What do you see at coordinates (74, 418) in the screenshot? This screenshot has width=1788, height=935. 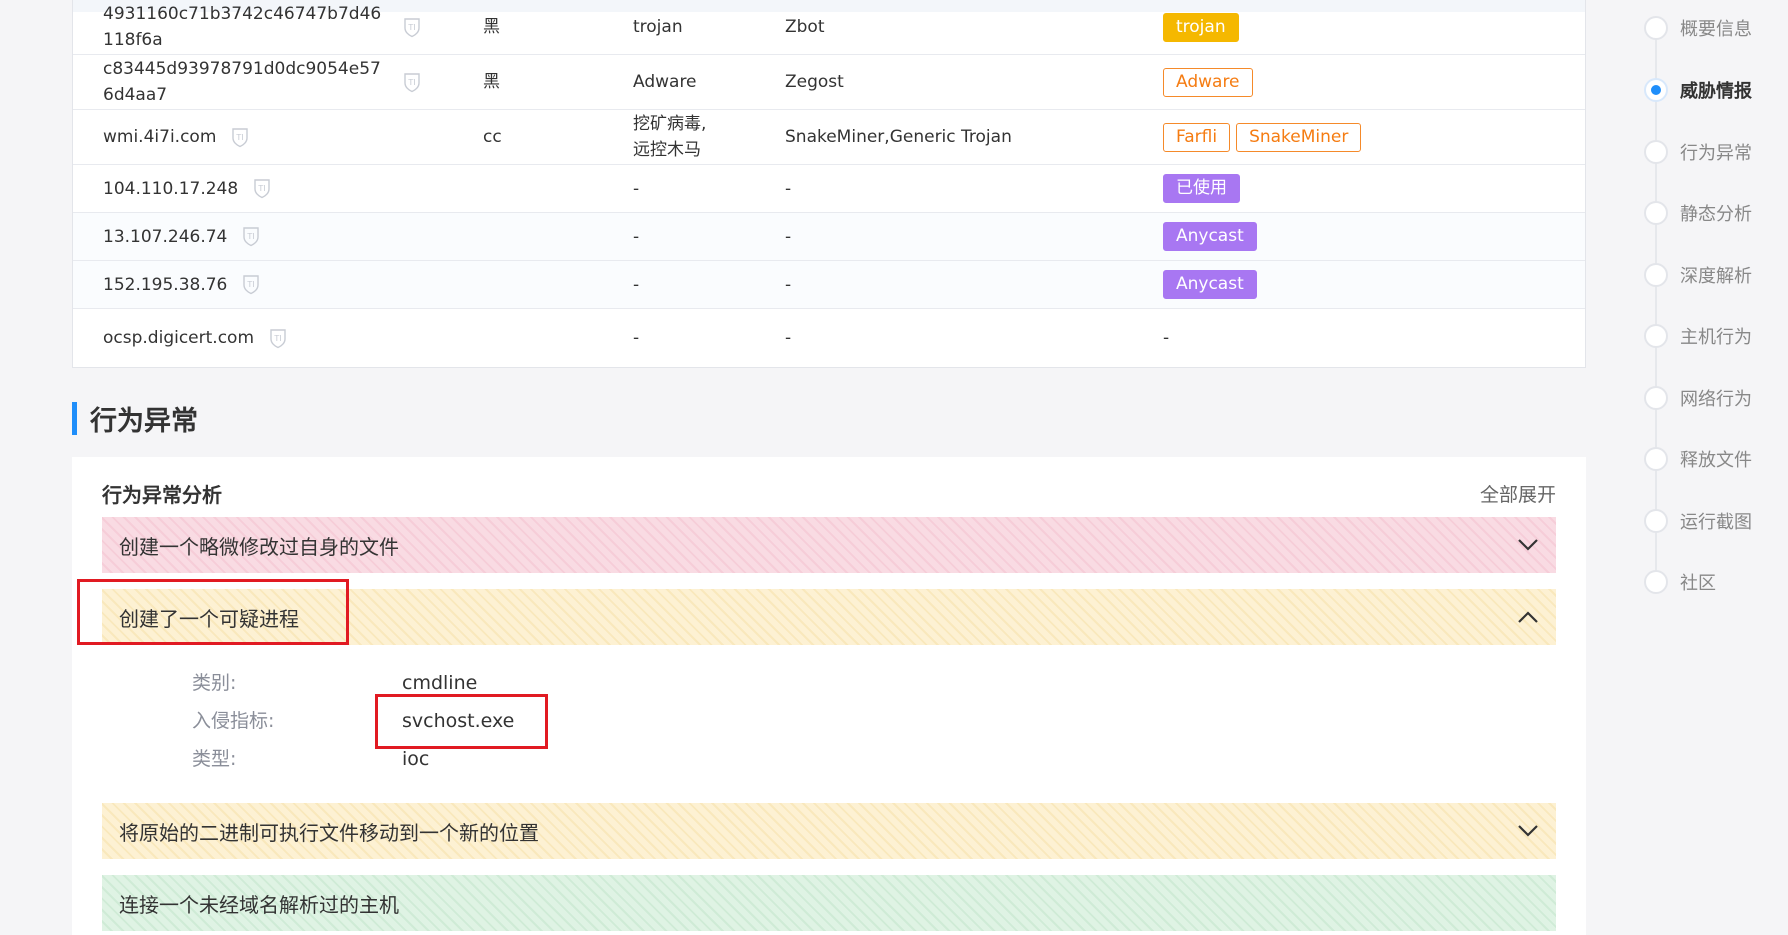 I see `section-accent-bar` at bounding box center [74, 418].